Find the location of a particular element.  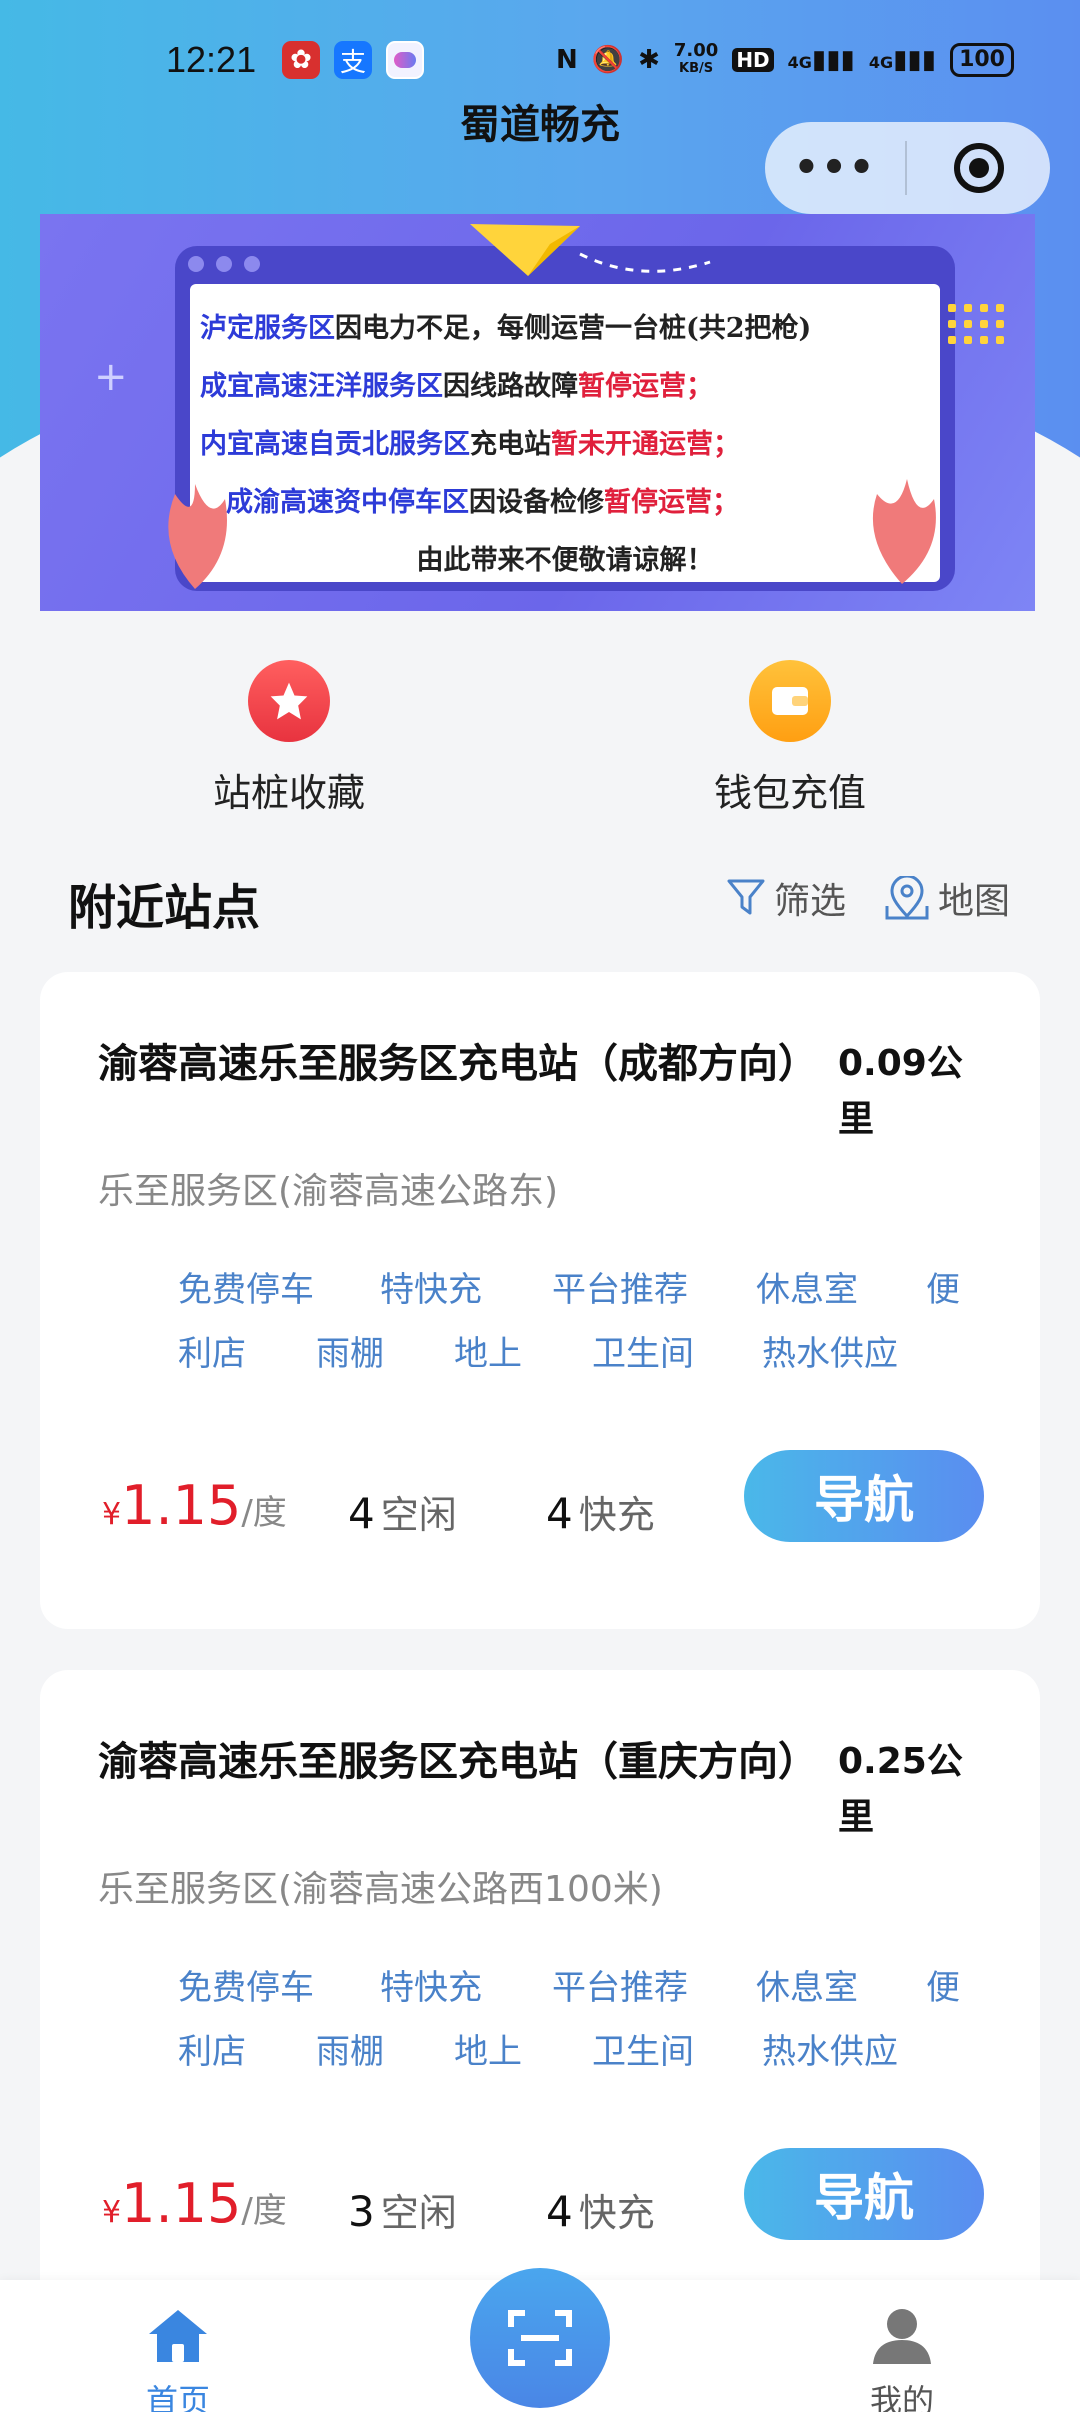

filter-label: 筛选 is located at coordinates (810, 901).